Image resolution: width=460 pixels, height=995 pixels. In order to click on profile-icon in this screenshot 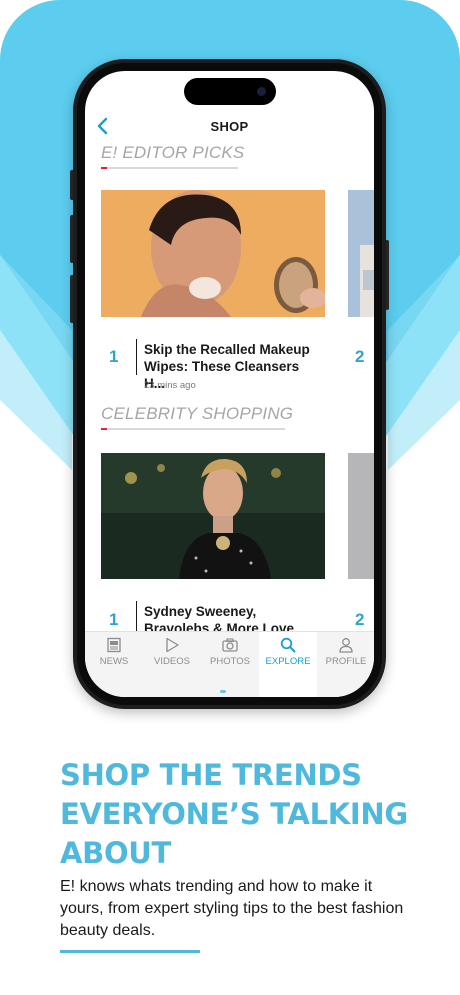, I will do `click(346, 645)`.